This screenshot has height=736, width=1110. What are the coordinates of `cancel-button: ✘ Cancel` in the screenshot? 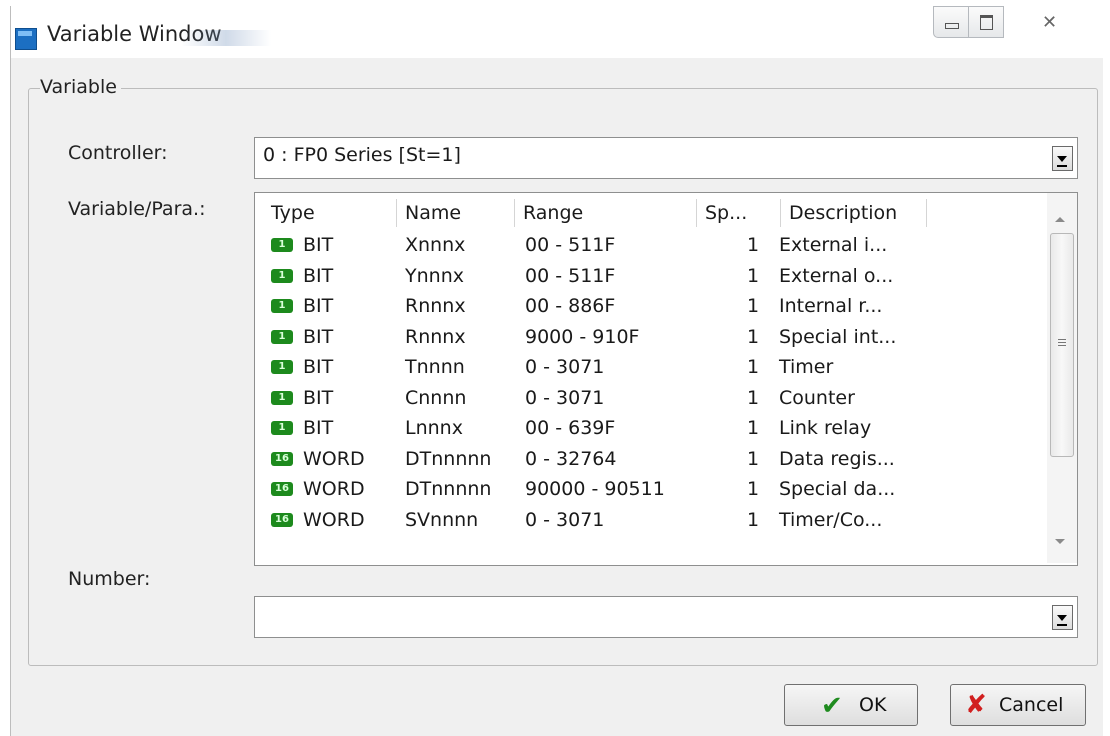 It's located at (1018, 705).